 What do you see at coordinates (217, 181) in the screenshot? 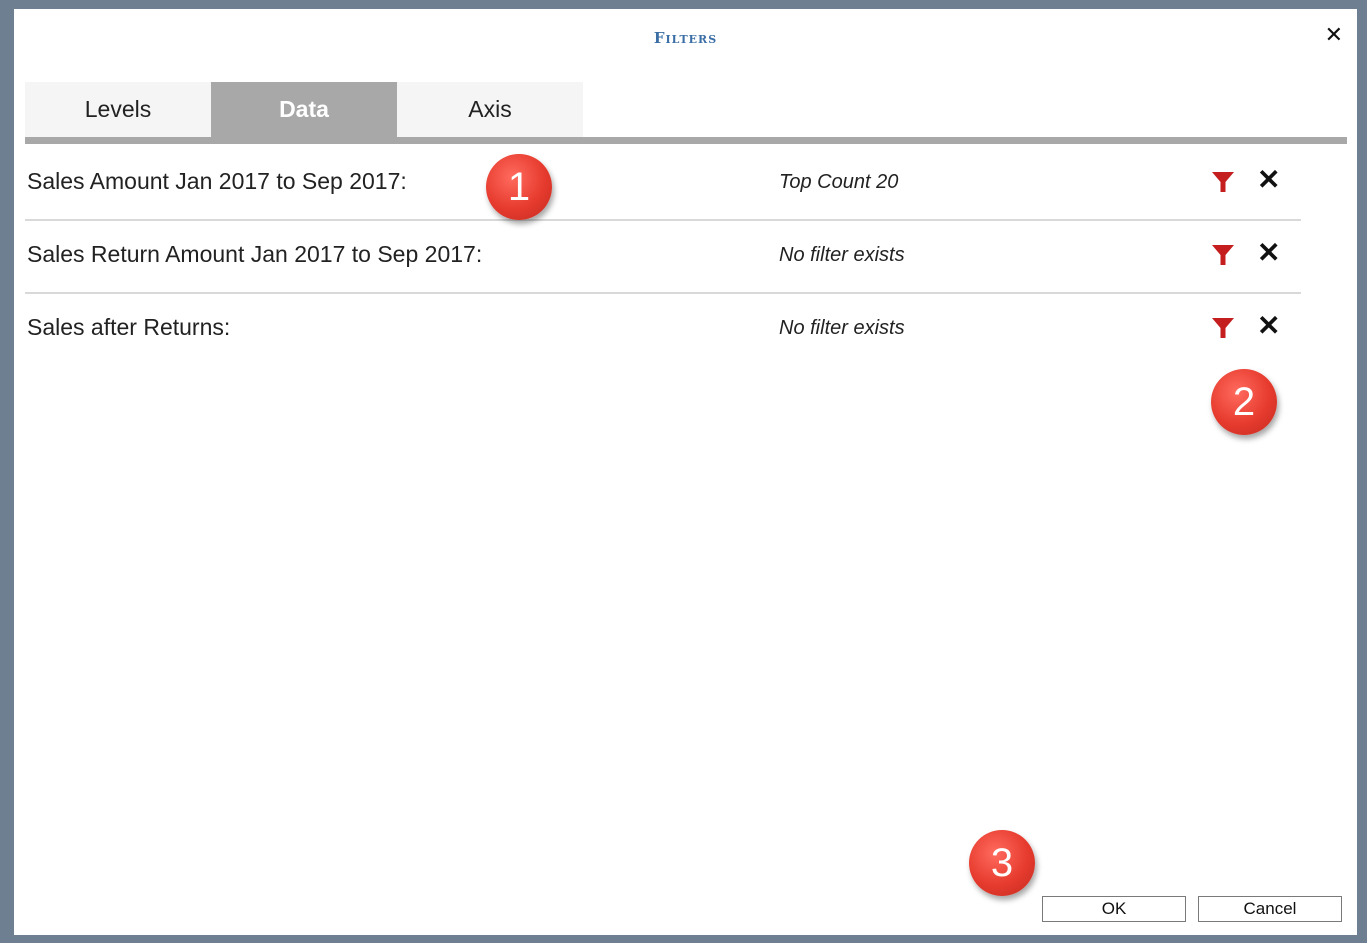
I see `row-label: Sales Amount Jan 2017 to Sep 2017:` at bounding box center [217, 181].